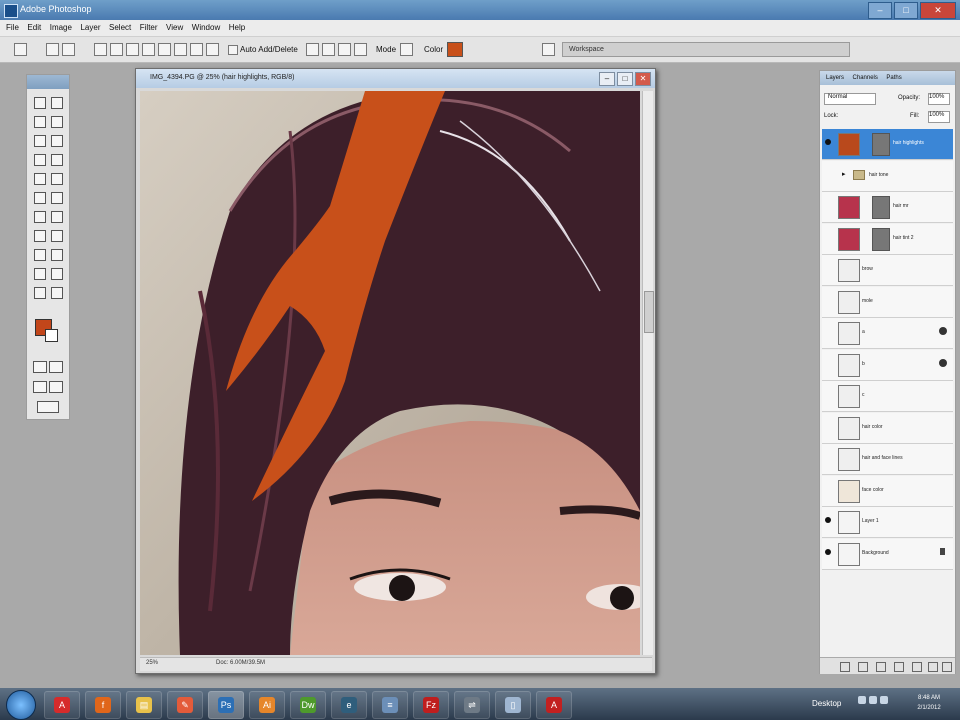 The image size is (960, 720). What do you see at coordinates (48, 407) in the screenshot?
I see `jump-to-imageready-icon` at bounding box center [48, 407].